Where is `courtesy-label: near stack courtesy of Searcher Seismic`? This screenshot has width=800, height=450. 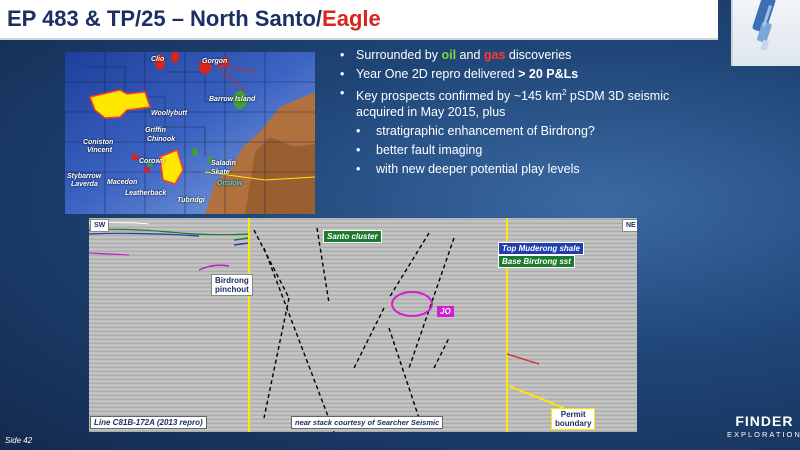
courtesy-label: near stack courtesy of Searcher Seismic is located at coordinates (367, 422).